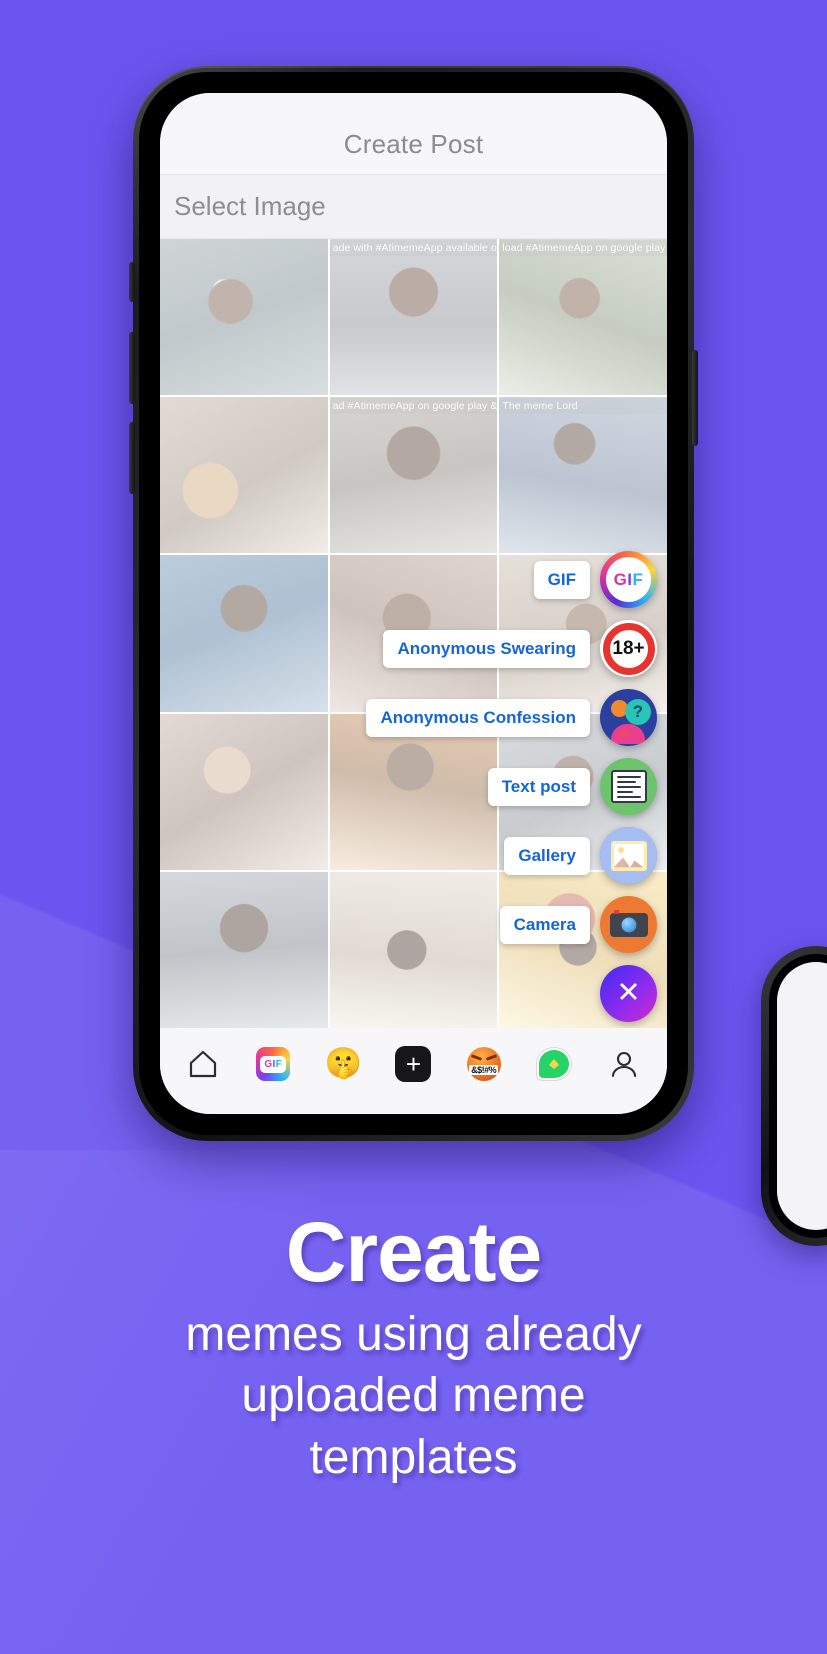 Image resolution: width=827 pixels, height=1654 pixels. Describe the element at coordinates (413, 406) in the screenshot. I see `watermark-text: ad #AtimemeApp on google play & make` at that location.